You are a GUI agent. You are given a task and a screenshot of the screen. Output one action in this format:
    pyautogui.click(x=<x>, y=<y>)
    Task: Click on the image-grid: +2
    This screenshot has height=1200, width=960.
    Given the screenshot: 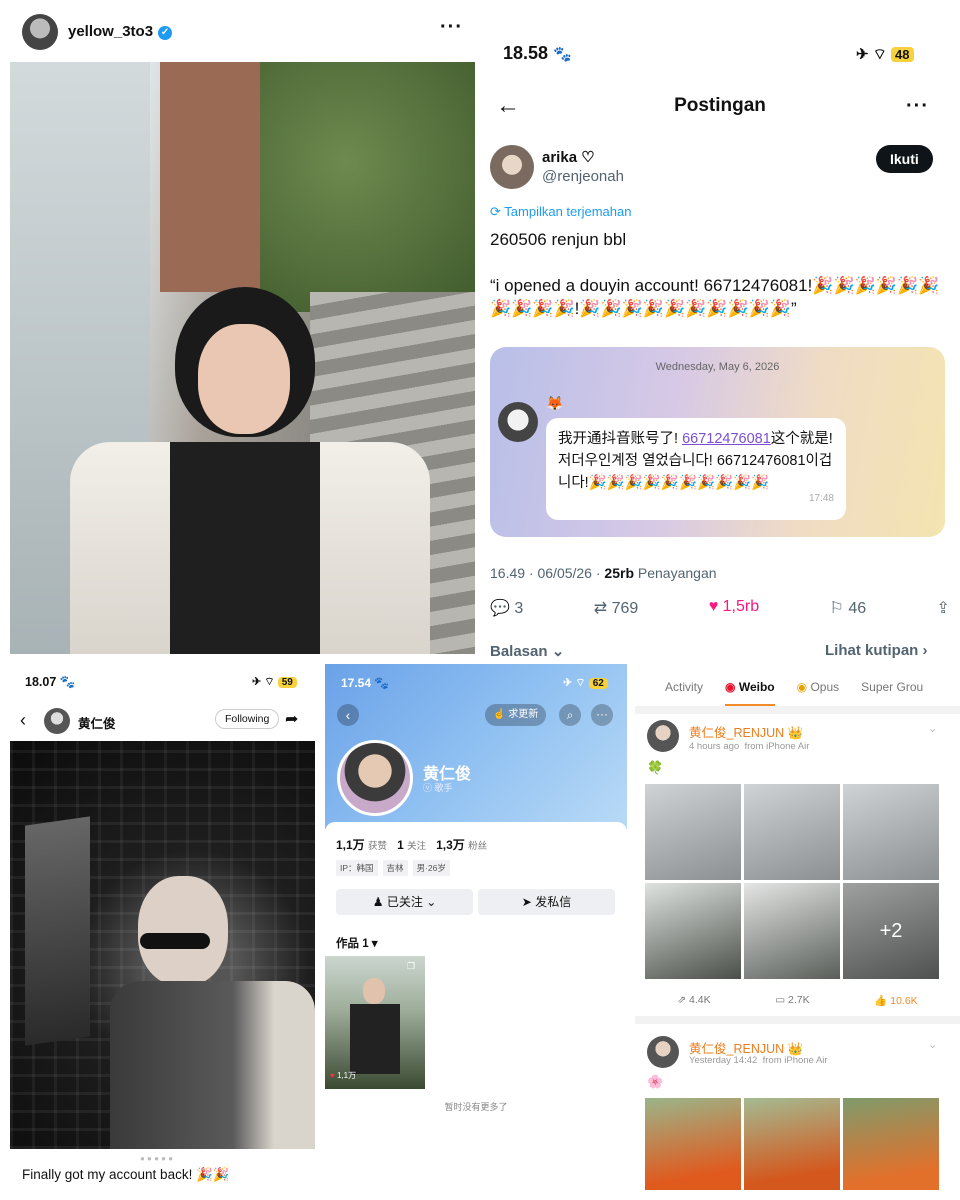 What is the action you would take?
    pyautogui.click(x=797, y=882)
    